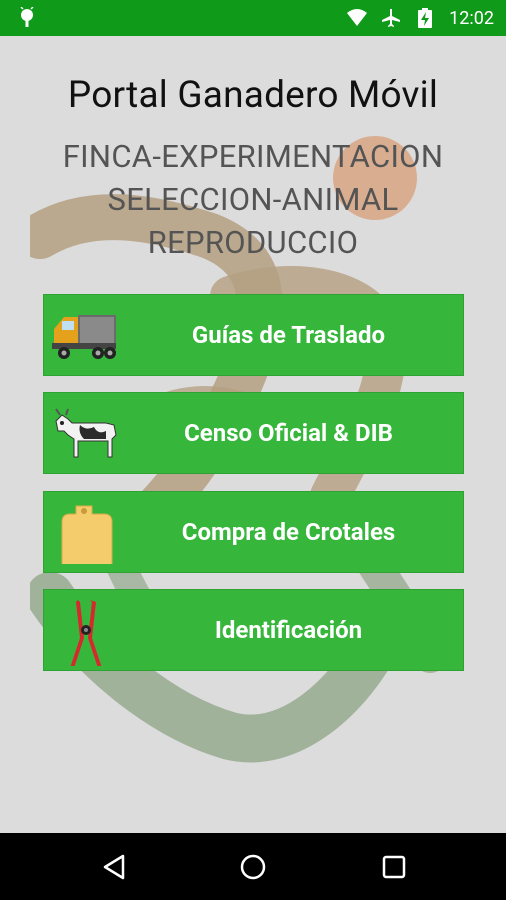 The height and width of the screenshot is (900, 506). What do you see at coordinates (288, 532) in the screenshot?
I see `compra-de-crotales-label: Compra de Crotales` at bounding box center [288, 532].